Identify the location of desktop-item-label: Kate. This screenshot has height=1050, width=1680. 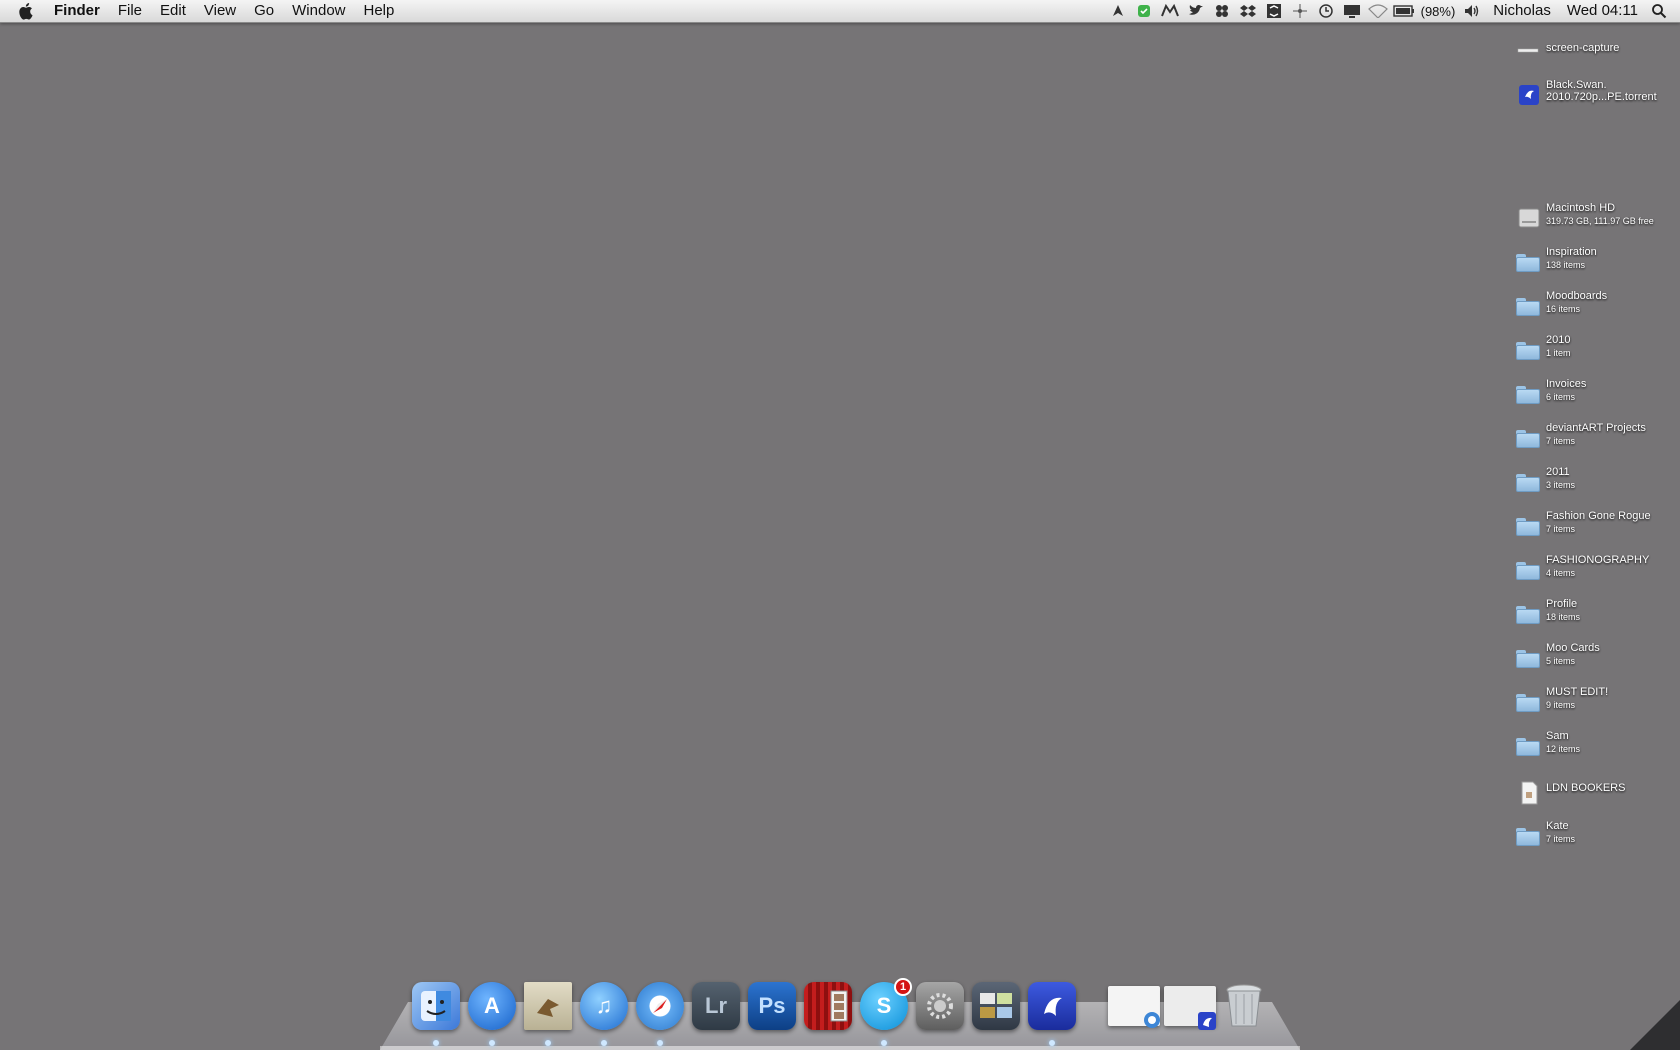
(1557, 826).